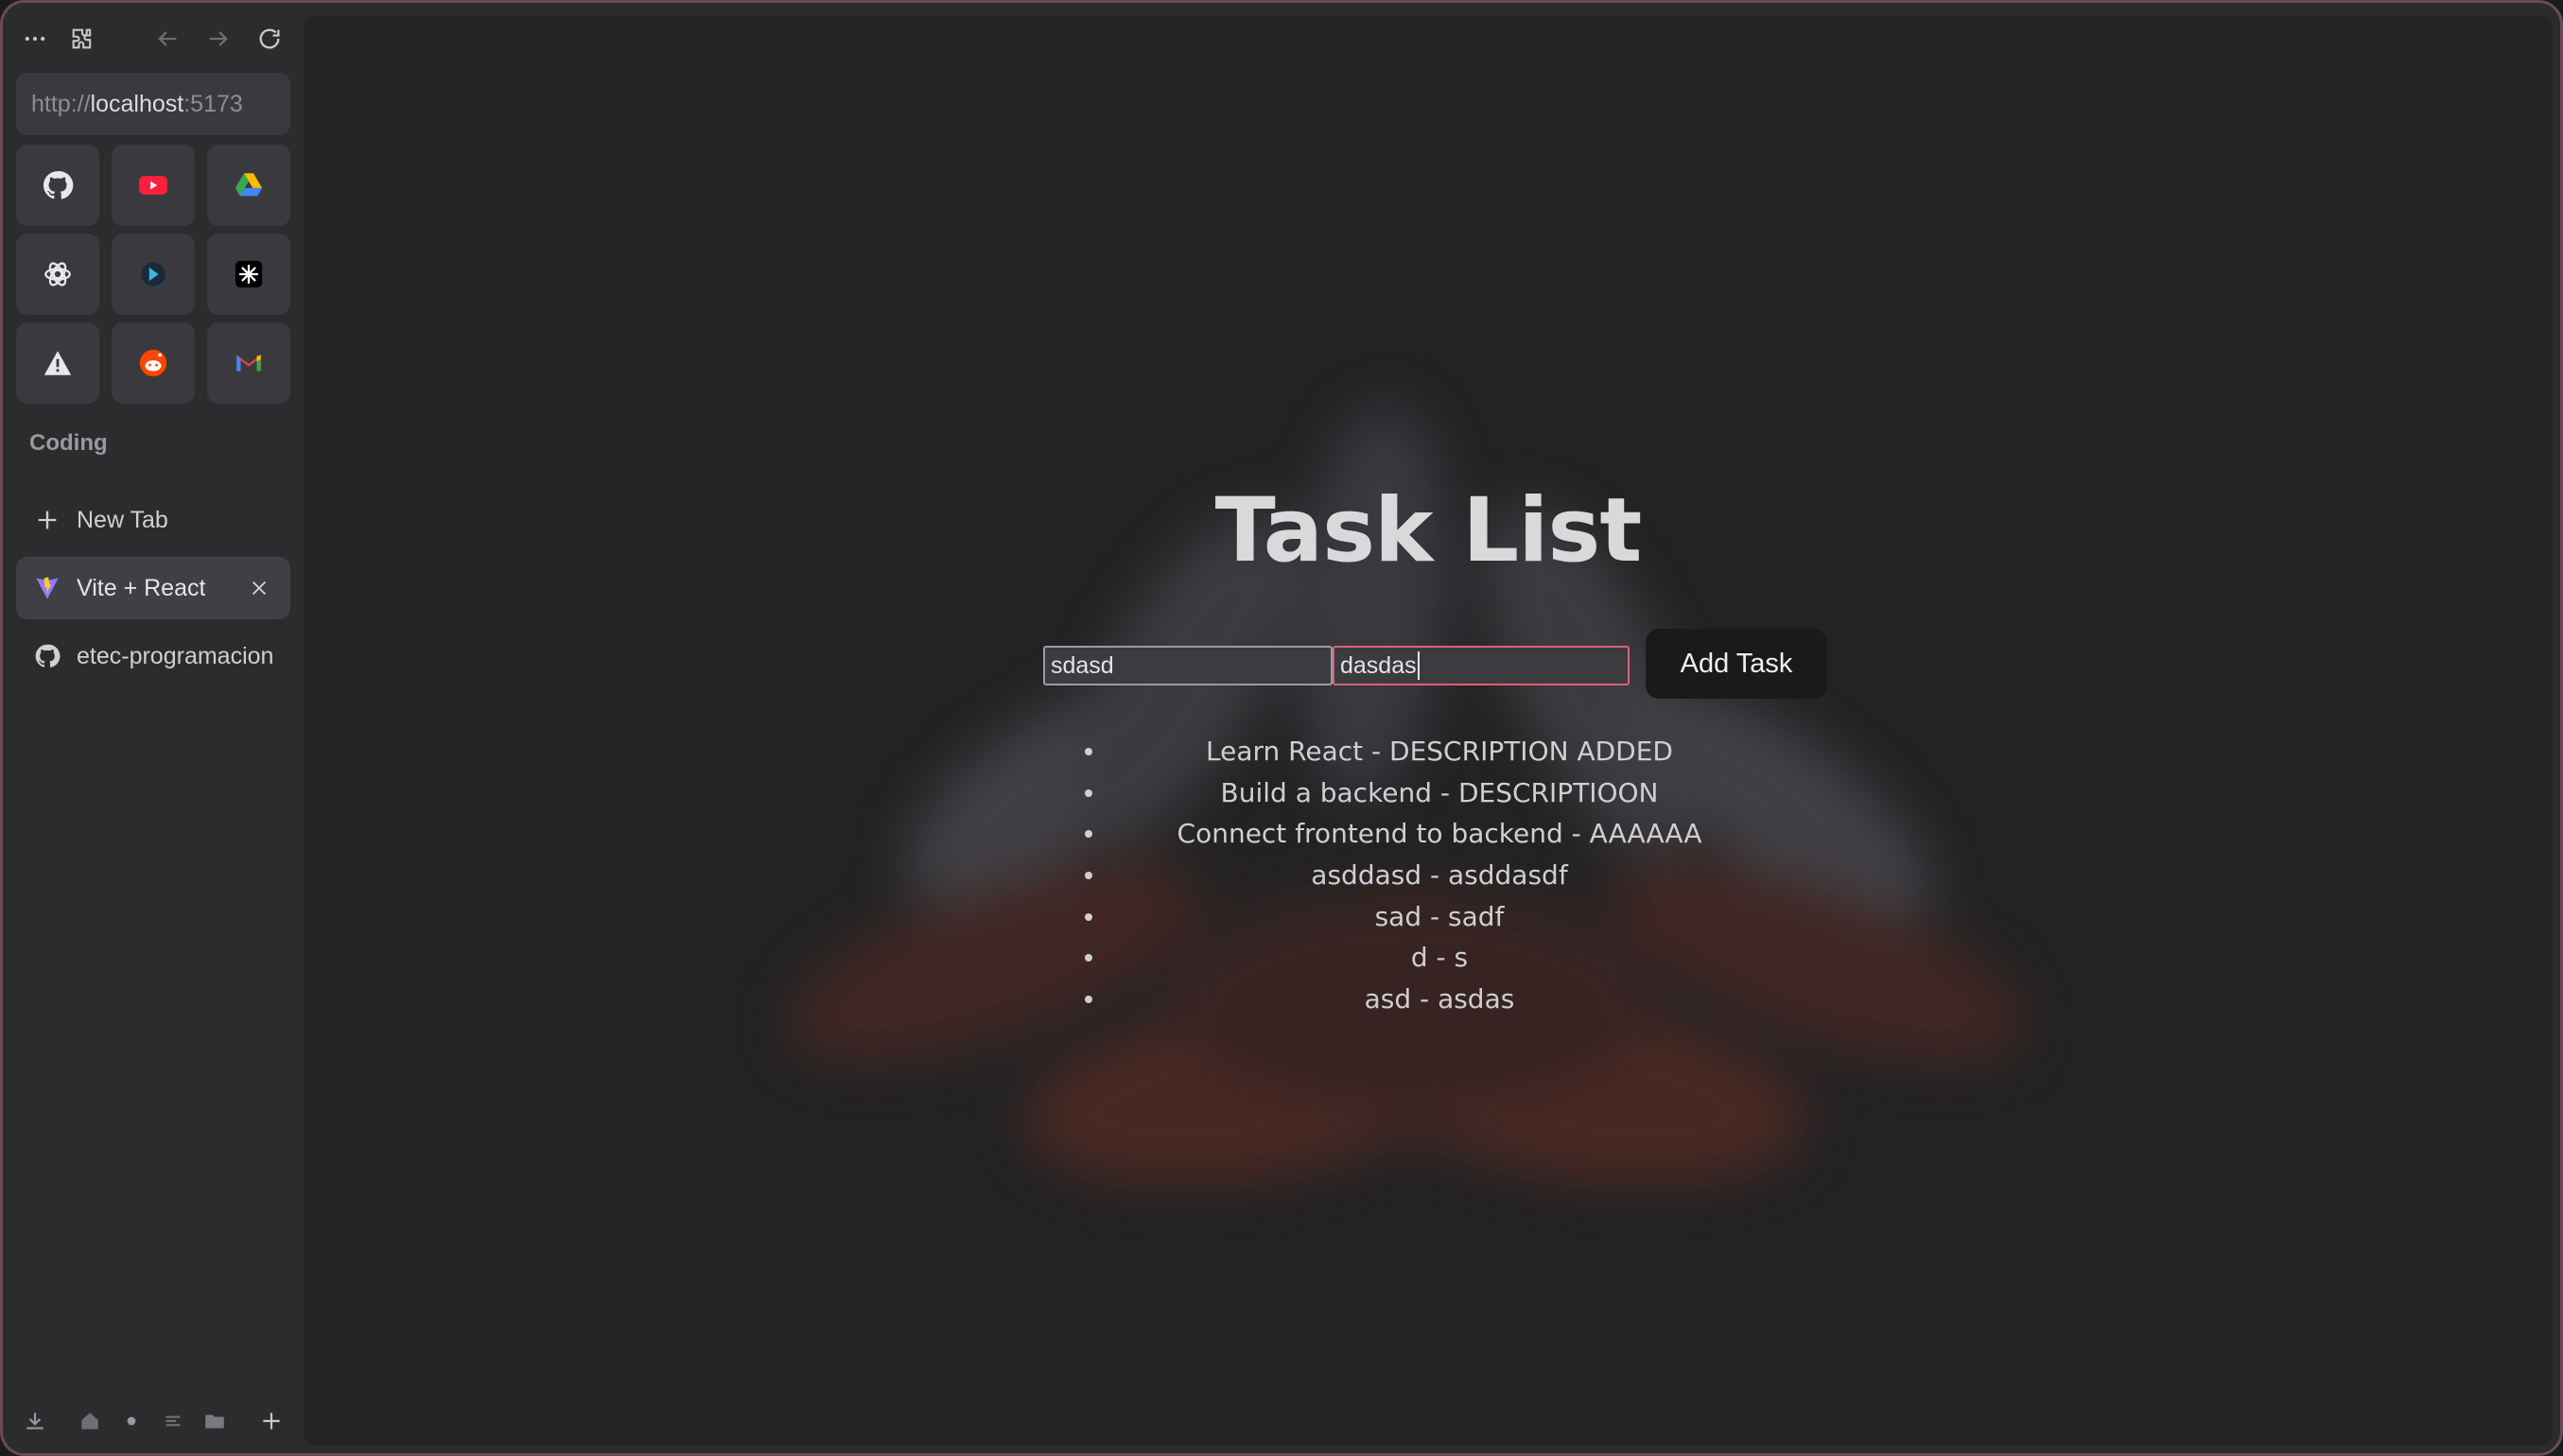 The width and height of the screenshot is (2563, 1456). I want to click on task-text: sad - sadf, so click(1439, 916).